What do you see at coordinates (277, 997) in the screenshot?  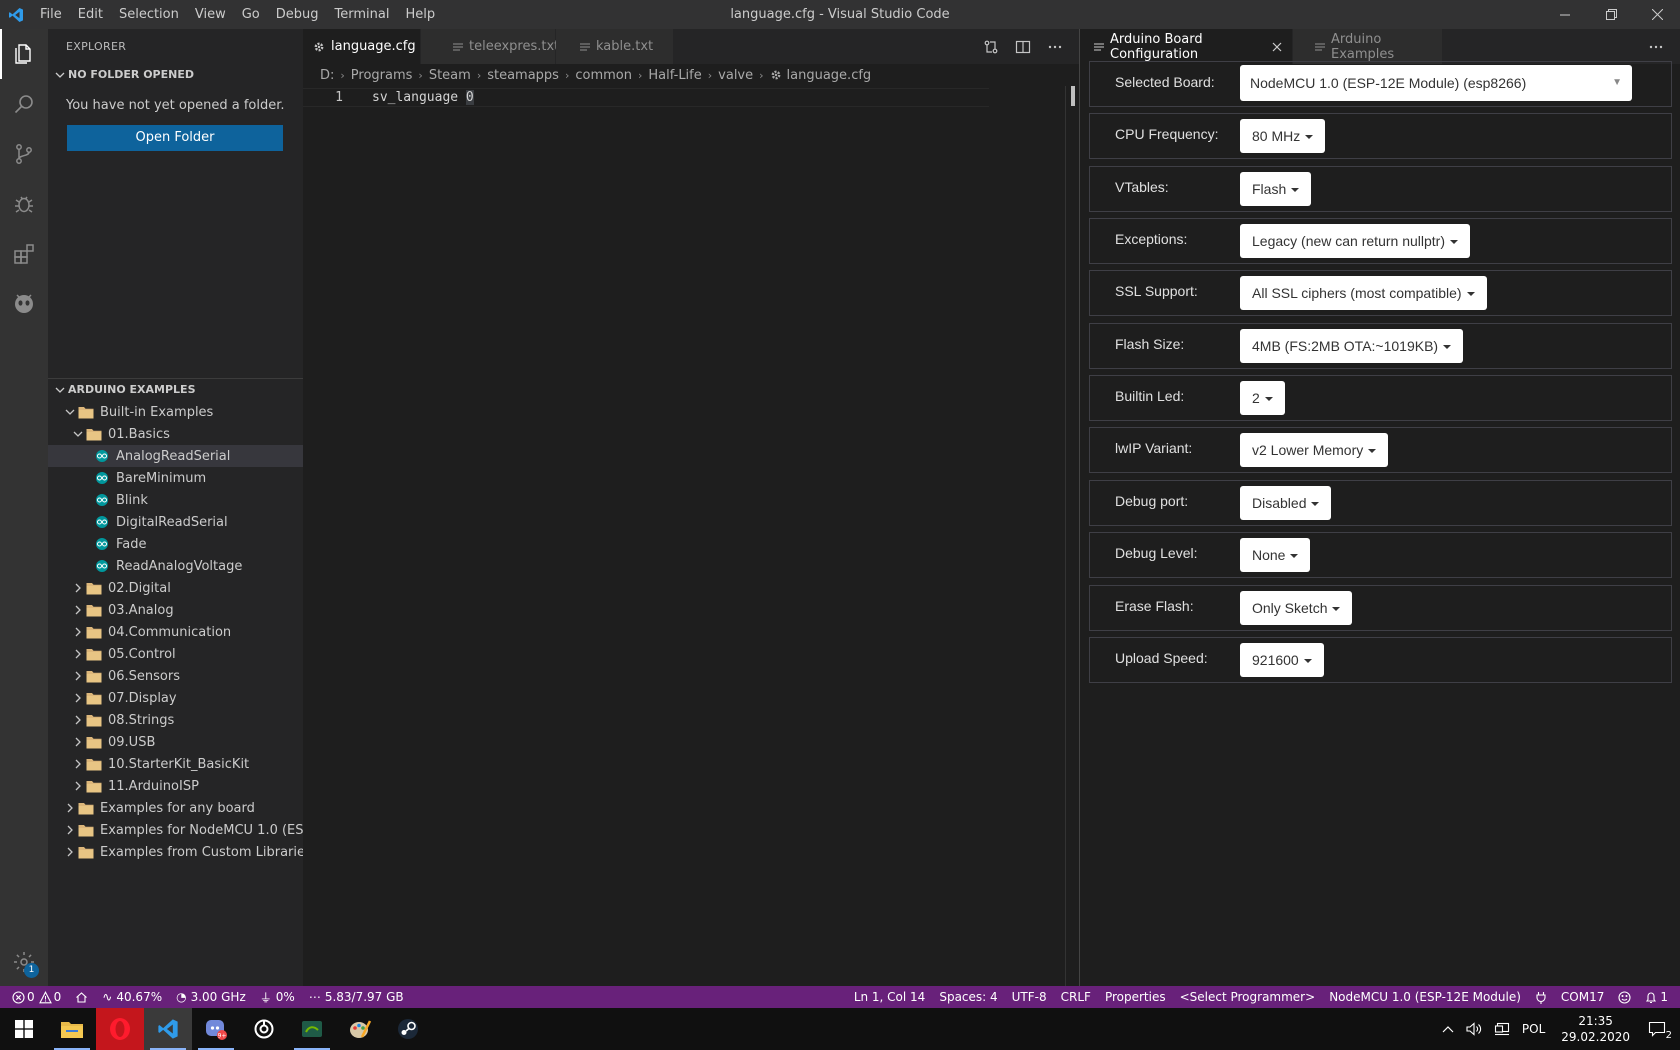 I see `power-indicator: ⏚ 0%` at bounding box center [277, 997].